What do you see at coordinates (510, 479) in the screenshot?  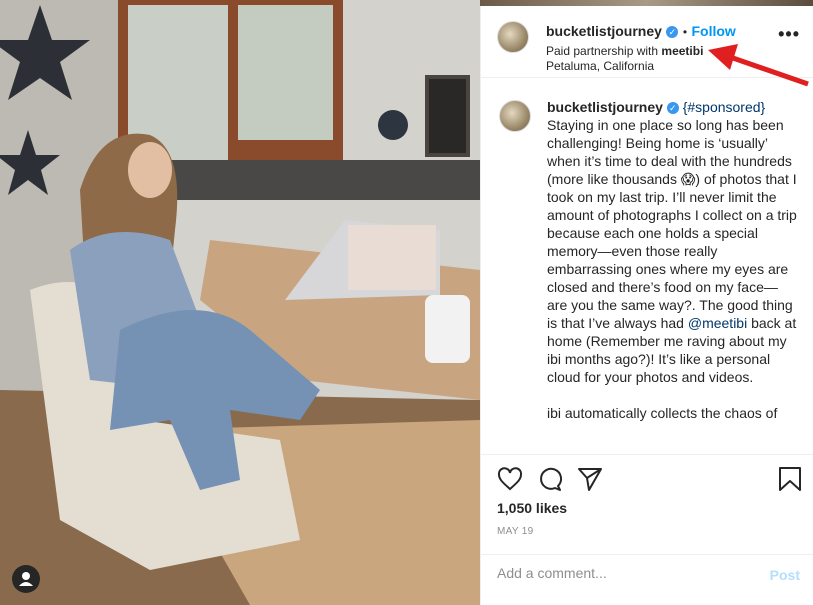 I see `heart-icon` at bounding box center [510, 479].